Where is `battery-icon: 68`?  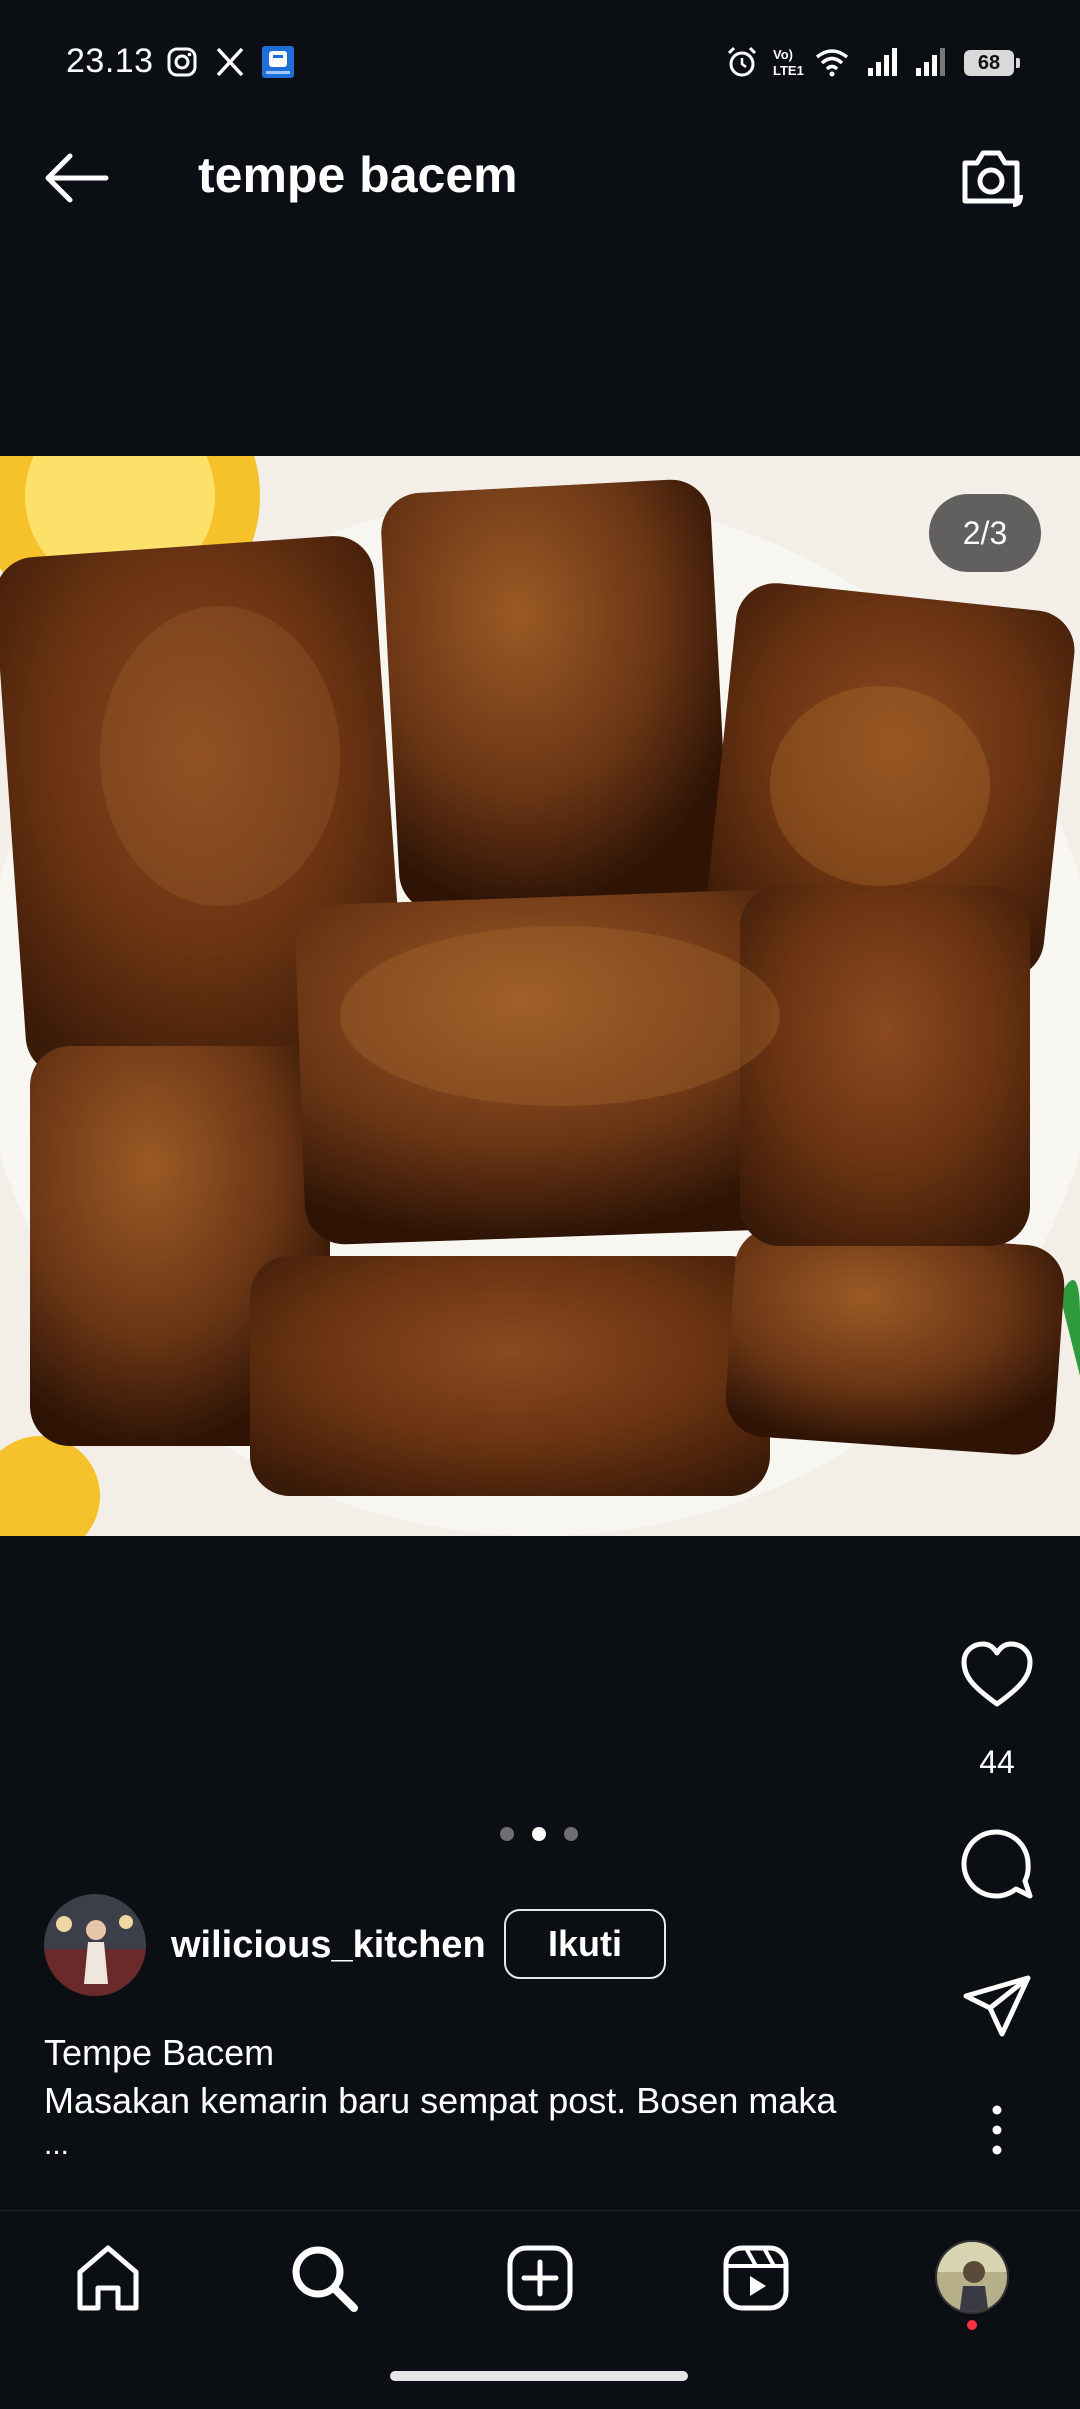
battery-icon: 68 is located at coordinates (992, 63).